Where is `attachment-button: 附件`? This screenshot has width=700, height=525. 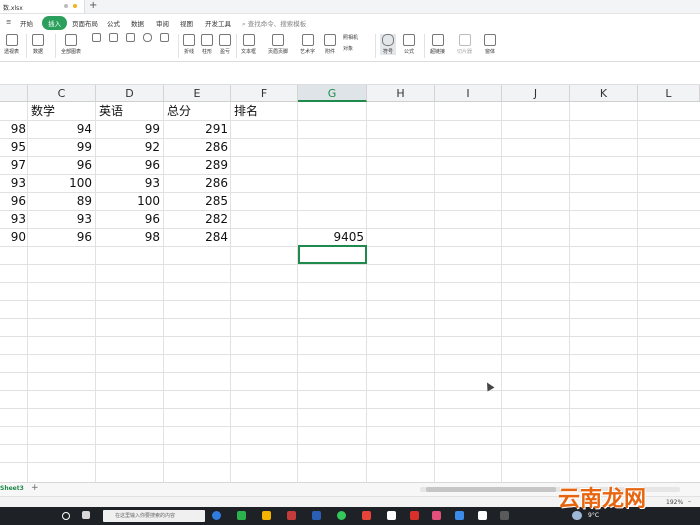
attachment-button: 附件 is located at coordinates (330, 44).